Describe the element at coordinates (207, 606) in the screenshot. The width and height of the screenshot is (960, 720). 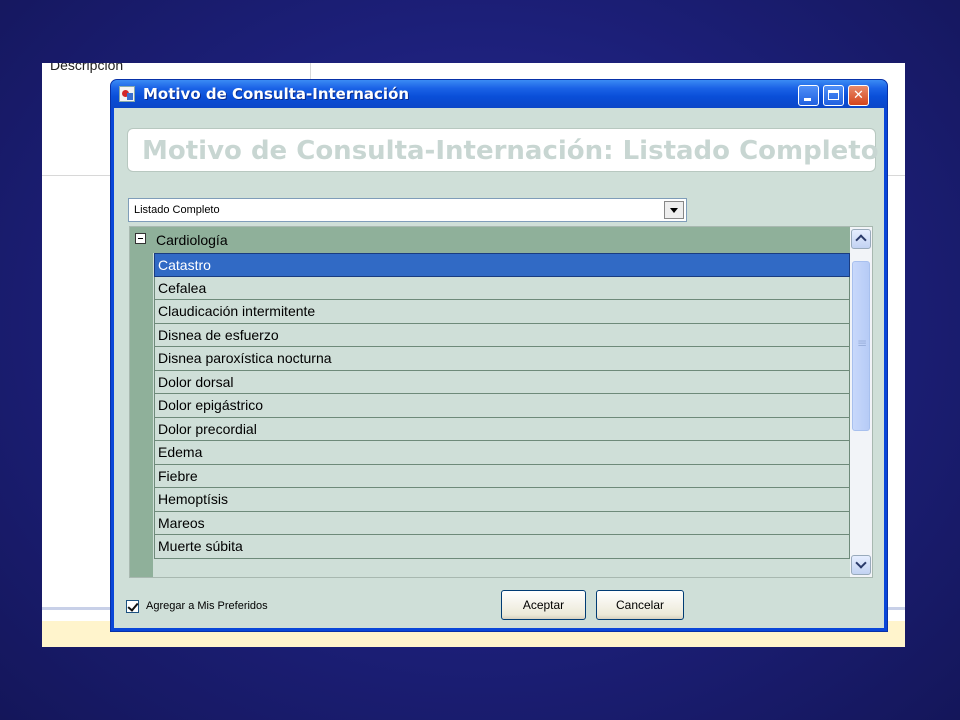
I see `add-favorites-label: Agregar a Mis Preferidos` at that location.